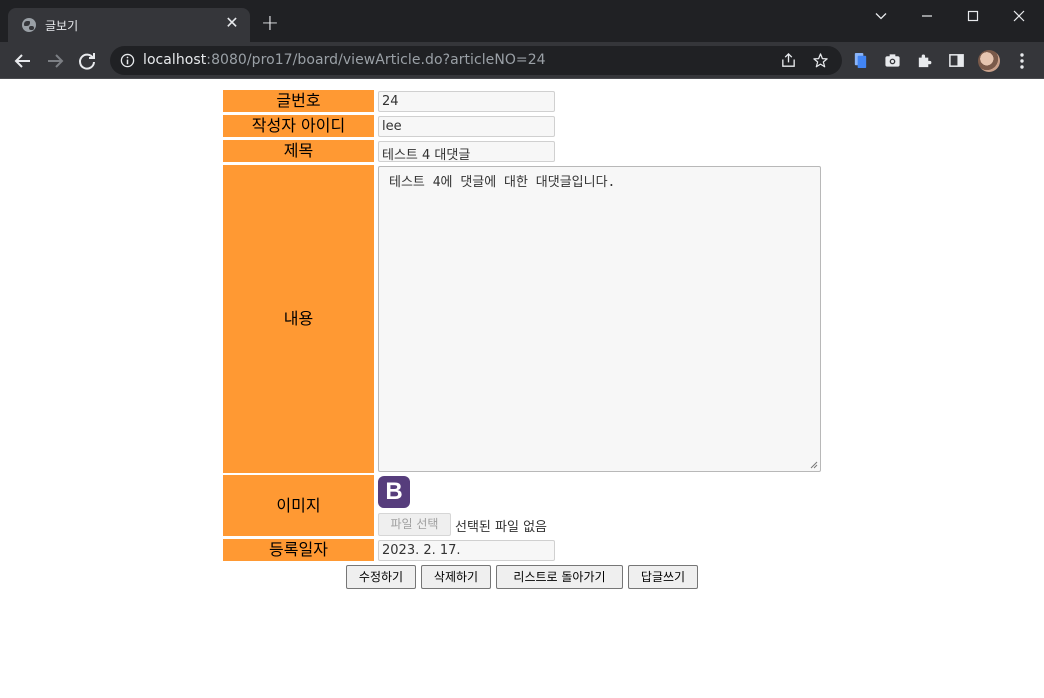 The height and width of the screenshot is (698, 1044). I want to click on maximize-icon, so click(973, 16).